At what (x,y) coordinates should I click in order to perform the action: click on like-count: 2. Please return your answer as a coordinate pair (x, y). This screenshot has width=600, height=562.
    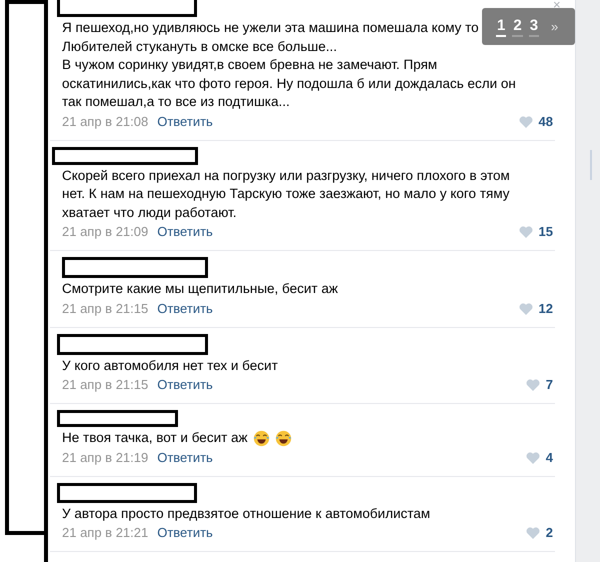
    Looking at the image, I should click on (549, 533).